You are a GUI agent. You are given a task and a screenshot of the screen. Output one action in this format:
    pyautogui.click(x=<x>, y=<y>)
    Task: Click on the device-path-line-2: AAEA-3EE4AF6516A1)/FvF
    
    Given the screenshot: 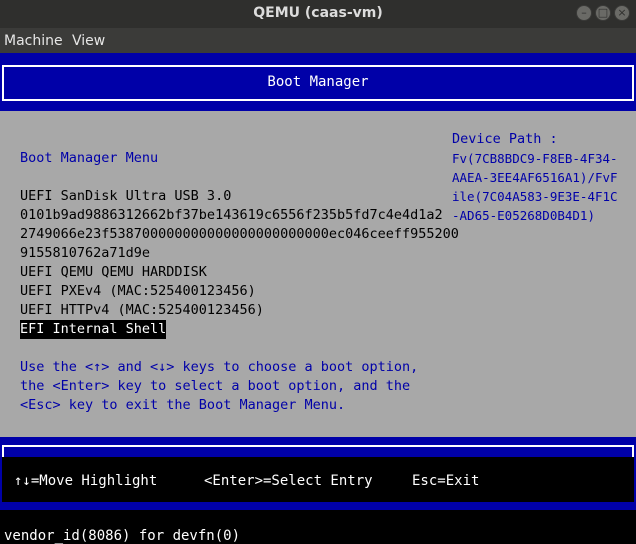 What is the action you would take?
    pyautogui.click(x=535, y=177)
    